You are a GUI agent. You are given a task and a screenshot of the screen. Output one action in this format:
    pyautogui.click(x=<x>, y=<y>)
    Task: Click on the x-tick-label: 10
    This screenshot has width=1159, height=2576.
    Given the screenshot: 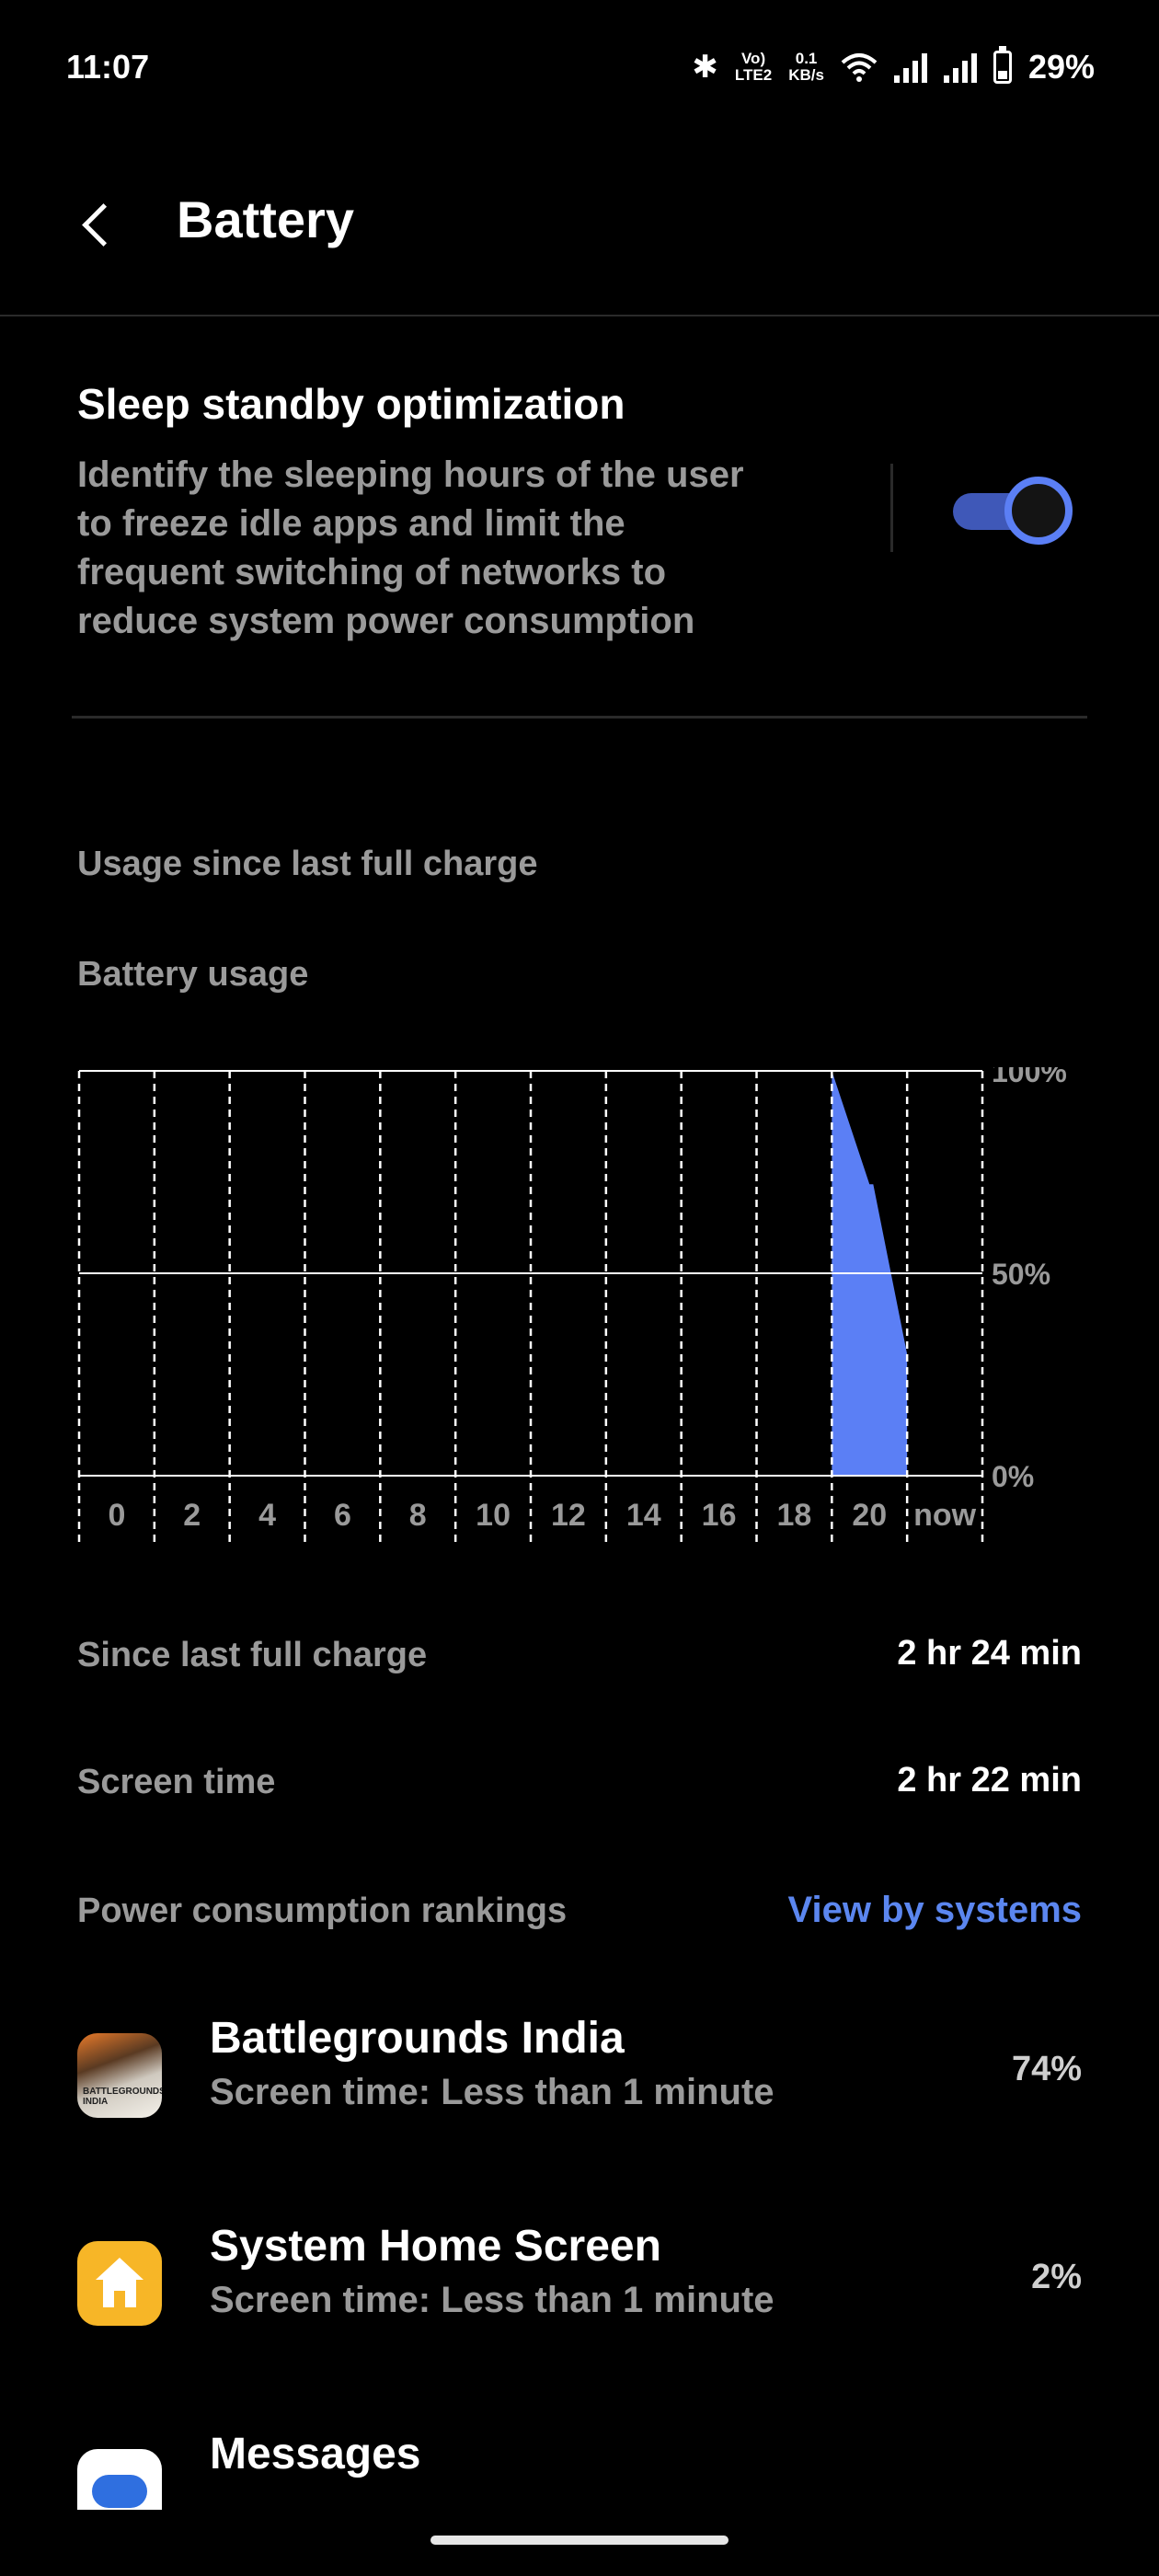 What is the action you would take?
    pyautogui.click(x=493, y=1515)
    